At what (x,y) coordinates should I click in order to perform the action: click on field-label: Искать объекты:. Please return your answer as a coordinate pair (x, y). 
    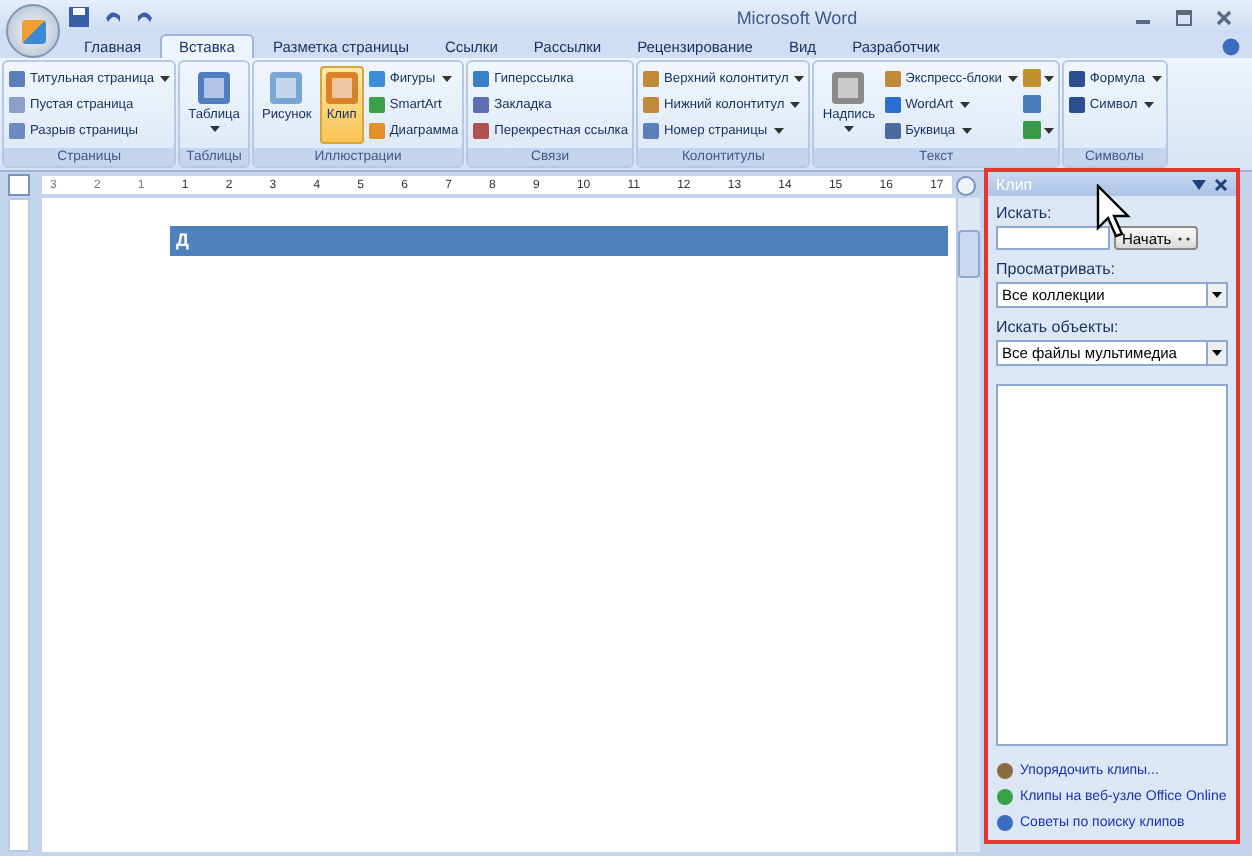
    Looking at the image, I should click on (1058, 327).